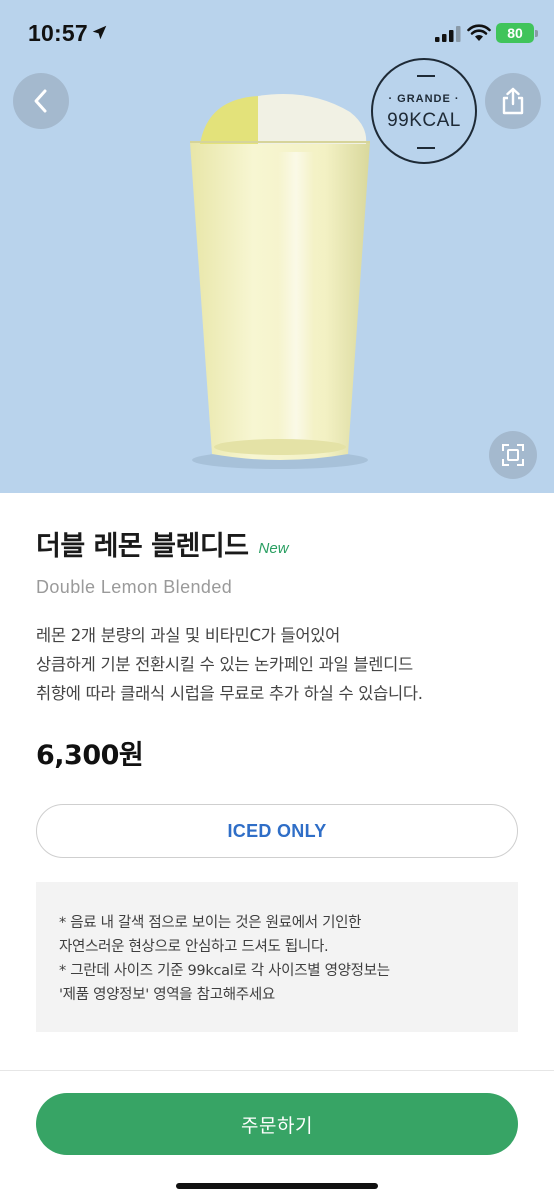 The height and width of the screenshot is (1200, 554). I want to click on notice-line: * 음료 내 갈색 점으로 보이는 것은 원료에서 기인한, so click(210, 923).